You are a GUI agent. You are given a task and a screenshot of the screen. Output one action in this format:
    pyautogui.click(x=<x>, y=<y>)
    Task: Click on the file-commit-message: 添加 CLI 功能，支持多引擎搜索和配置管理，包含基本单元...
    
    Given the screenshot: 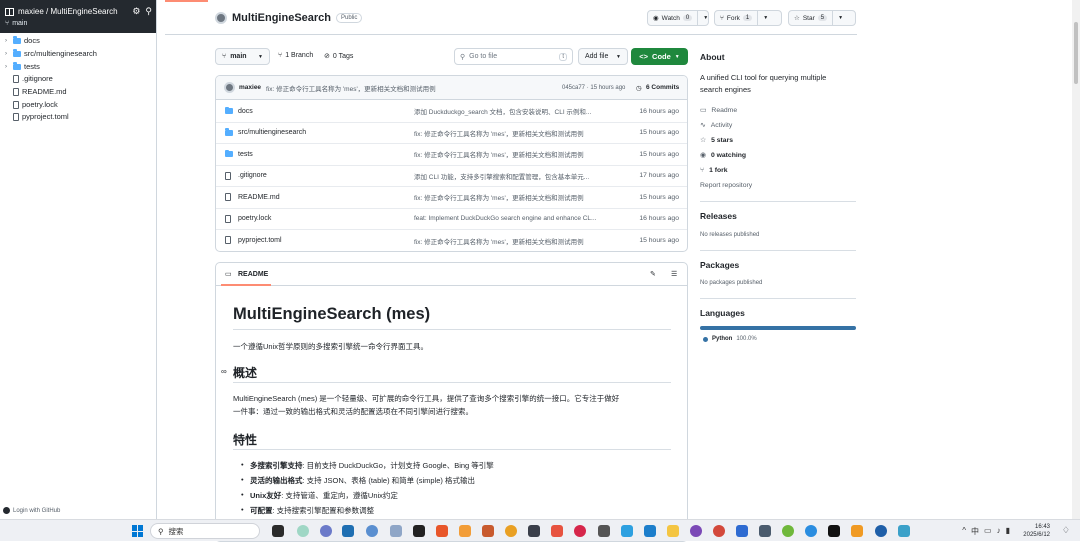 What is the action you would take?
    pyautogui.click(x=514, y=176)
    